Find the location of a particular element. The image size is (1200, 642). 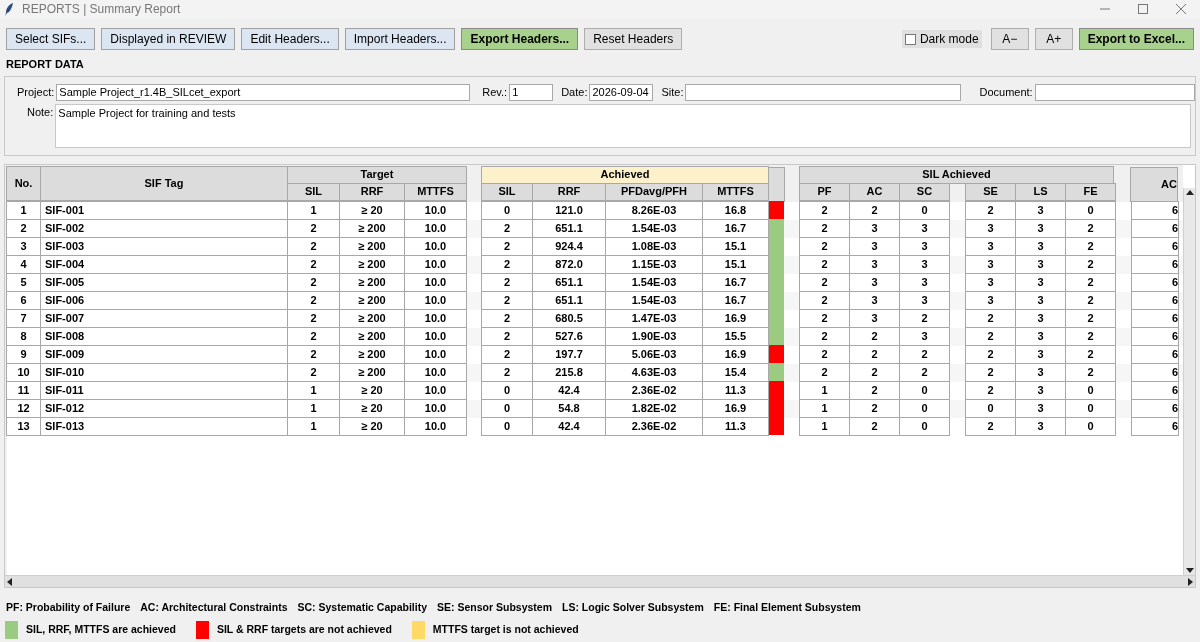

legend-label: SIL & RRF targets are not achieved is located at coordinates (304, 630).